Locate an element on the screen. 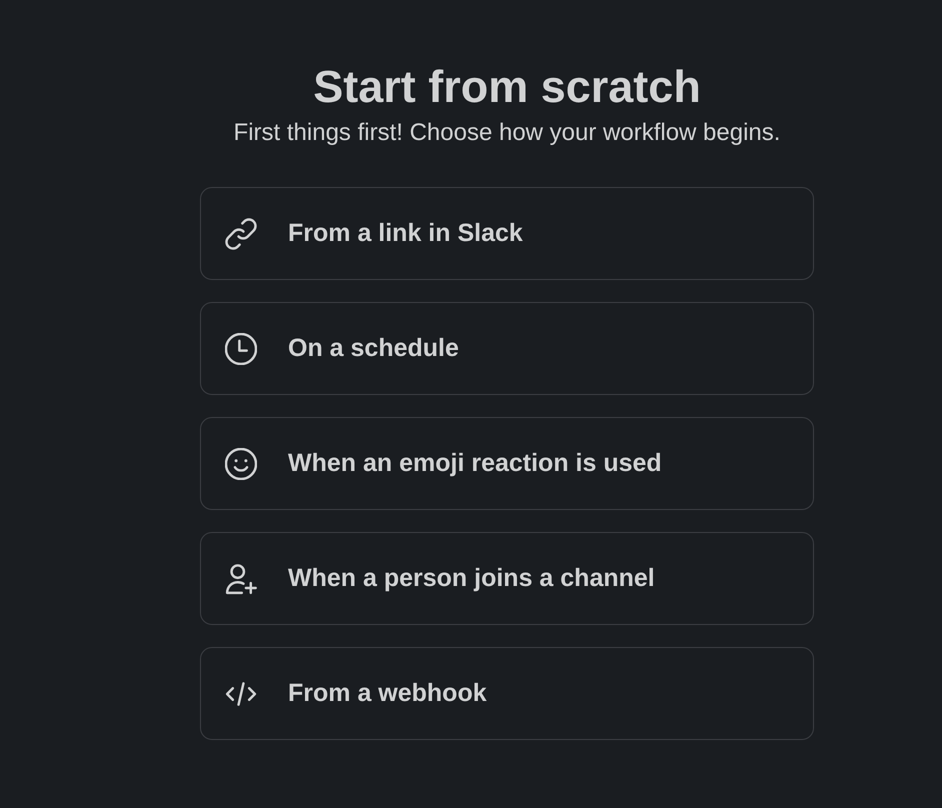  page-subtitle: First things first! Choose how your workflow begins. is located at coordinates (507, 133).